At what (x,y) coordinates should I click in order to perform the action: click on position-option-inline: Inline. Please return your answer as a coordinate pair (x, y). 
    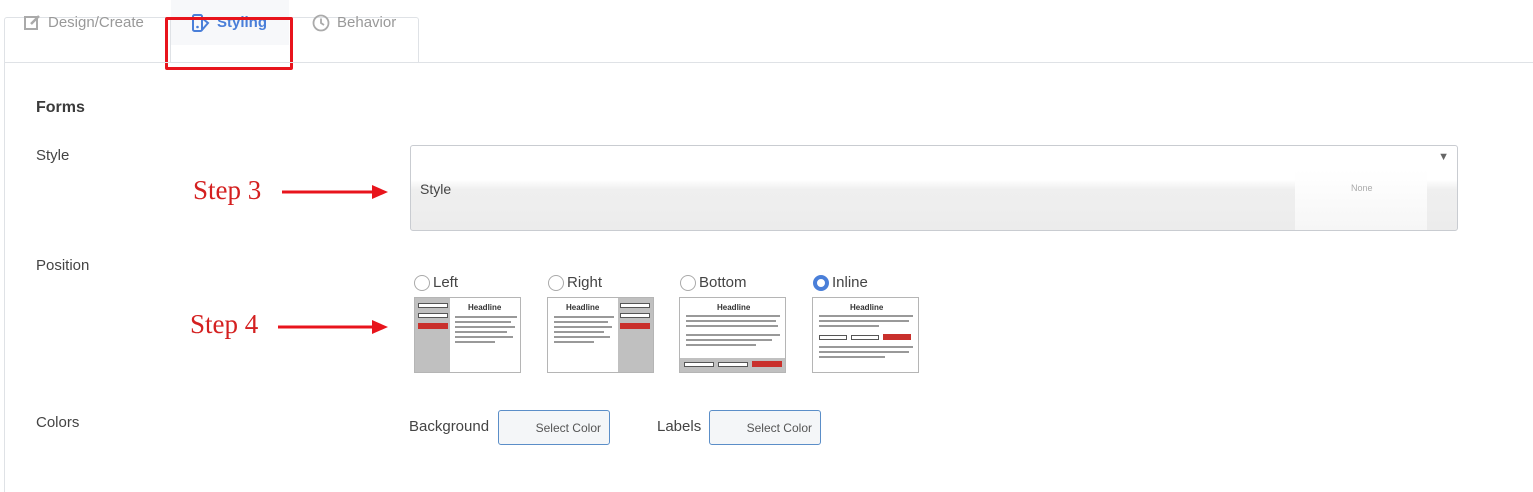
    Looking at the image, I should click on (840, 282).